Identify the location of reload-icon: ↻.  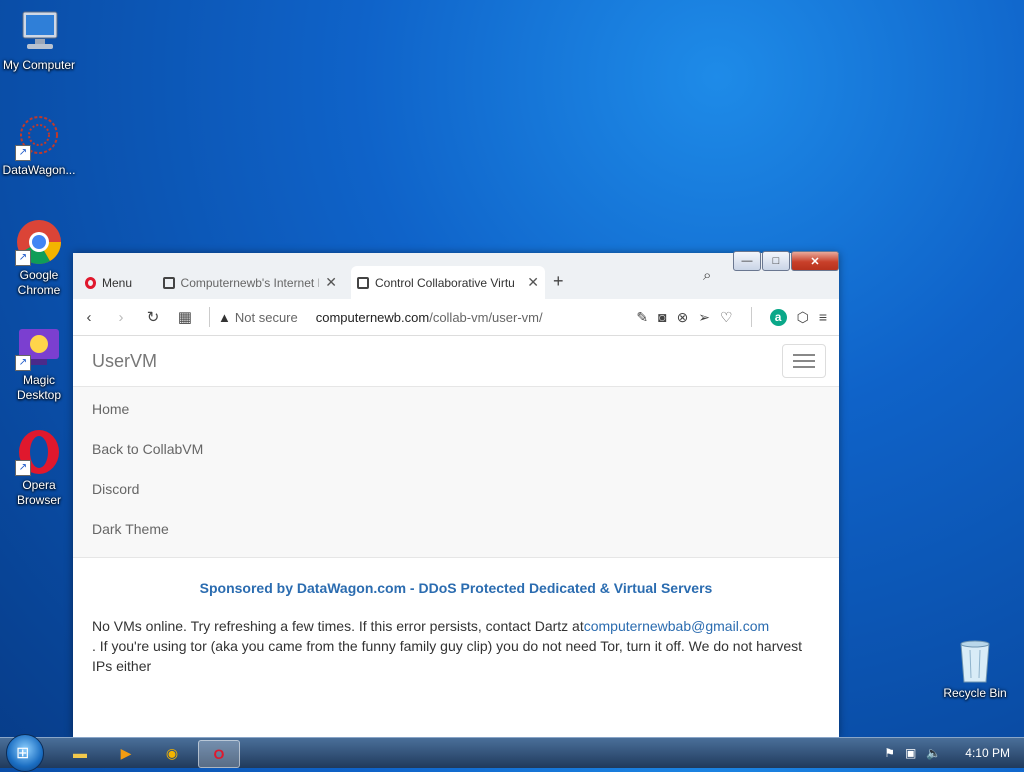
(153, 317).